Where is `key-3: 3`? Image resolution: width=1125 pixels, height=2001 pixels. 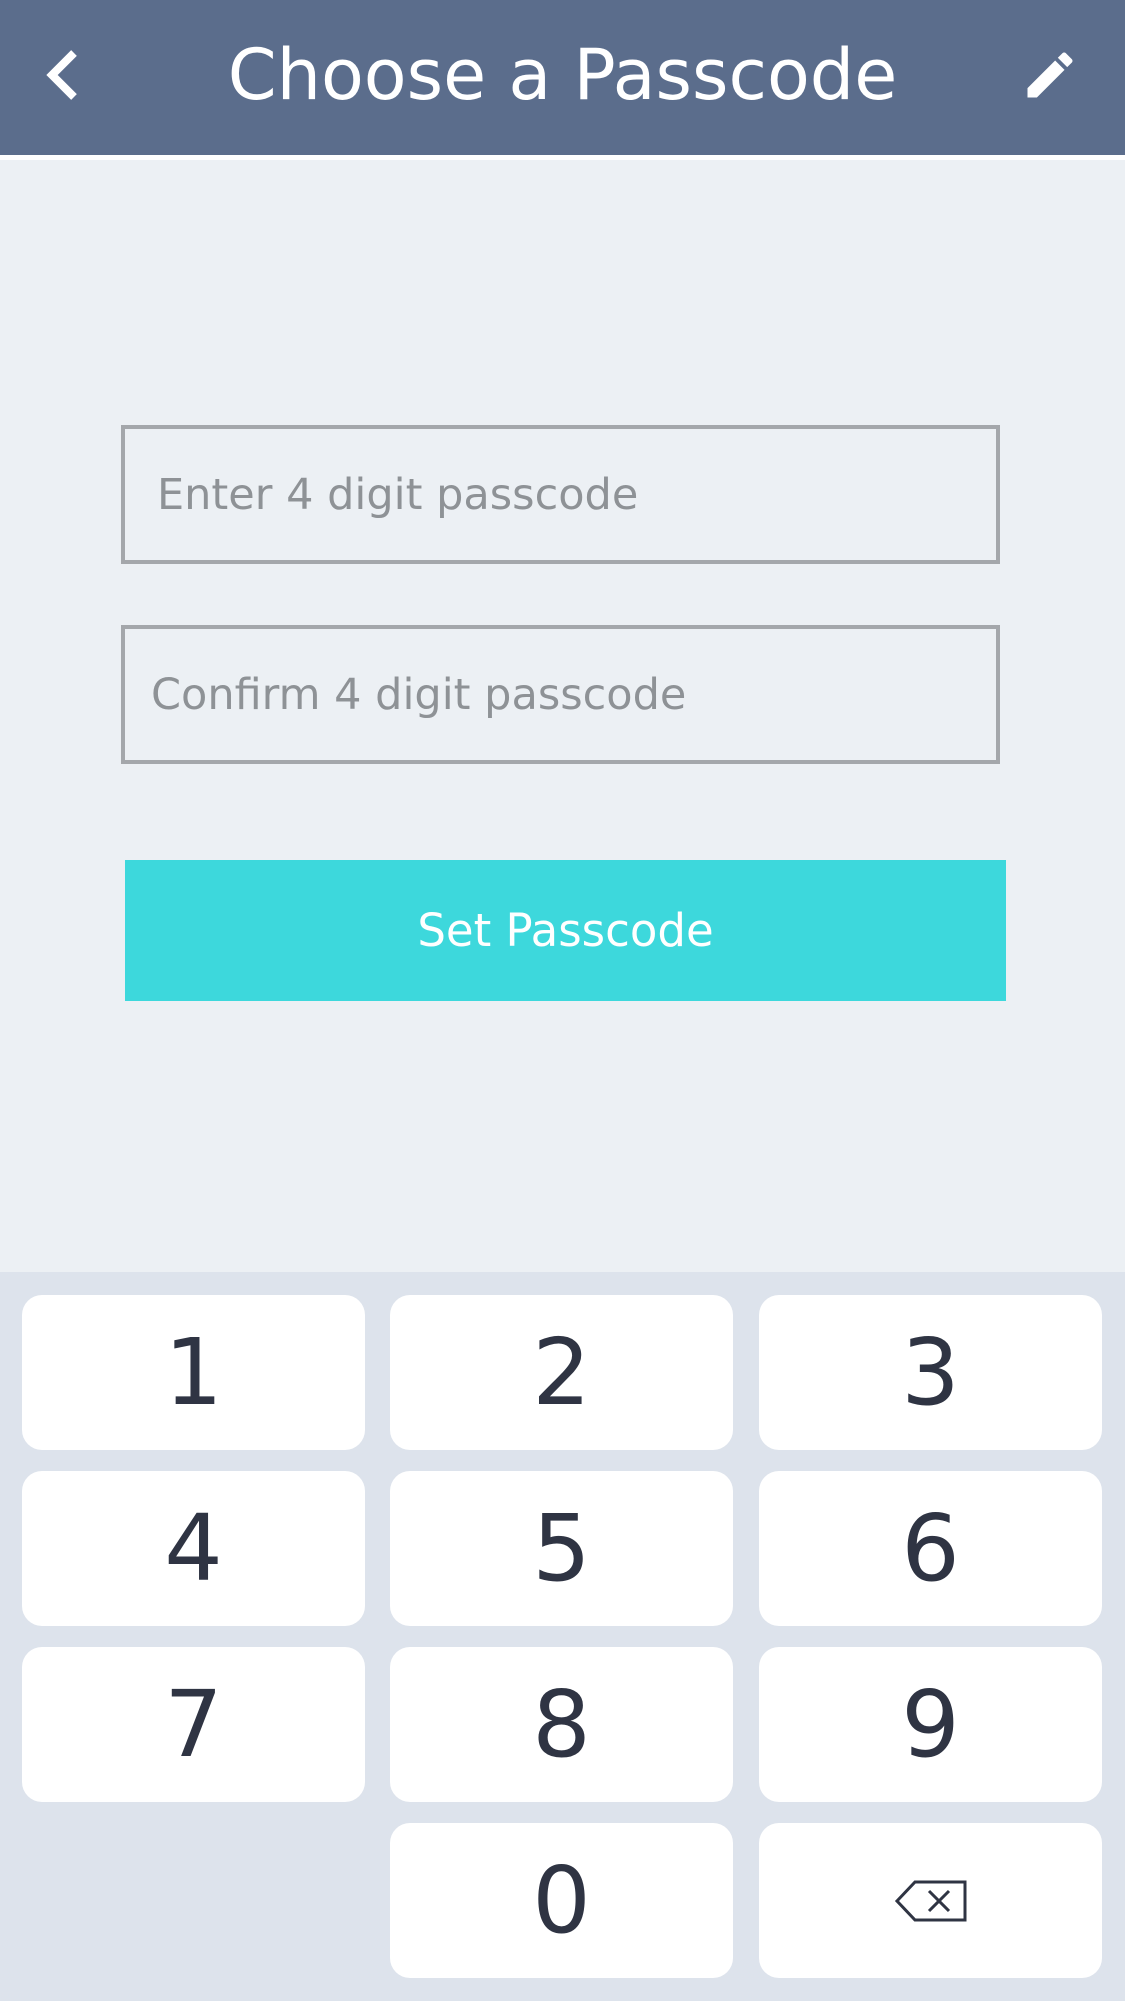
key-3: 3 is located at coordinates (930, 1372).